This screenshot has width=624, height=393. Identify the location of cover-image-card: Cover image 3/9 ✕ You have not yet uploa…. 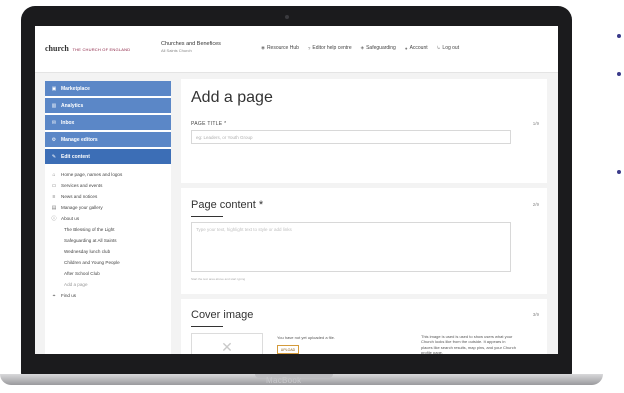
(364, 326).